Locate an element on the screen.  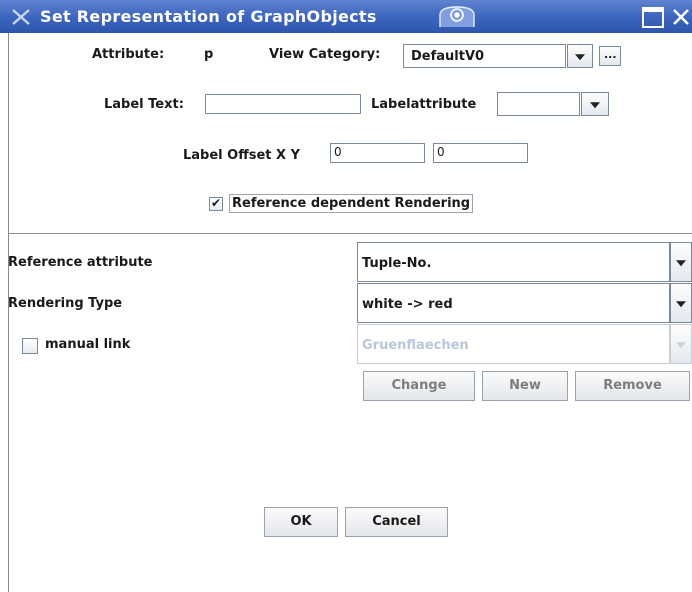
attribute-value: p is located at coordinates (209, 54).